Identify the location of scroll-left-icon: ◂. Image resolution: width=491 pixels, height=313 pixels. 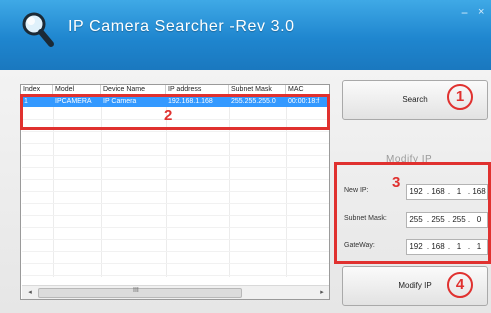
(30, 293).